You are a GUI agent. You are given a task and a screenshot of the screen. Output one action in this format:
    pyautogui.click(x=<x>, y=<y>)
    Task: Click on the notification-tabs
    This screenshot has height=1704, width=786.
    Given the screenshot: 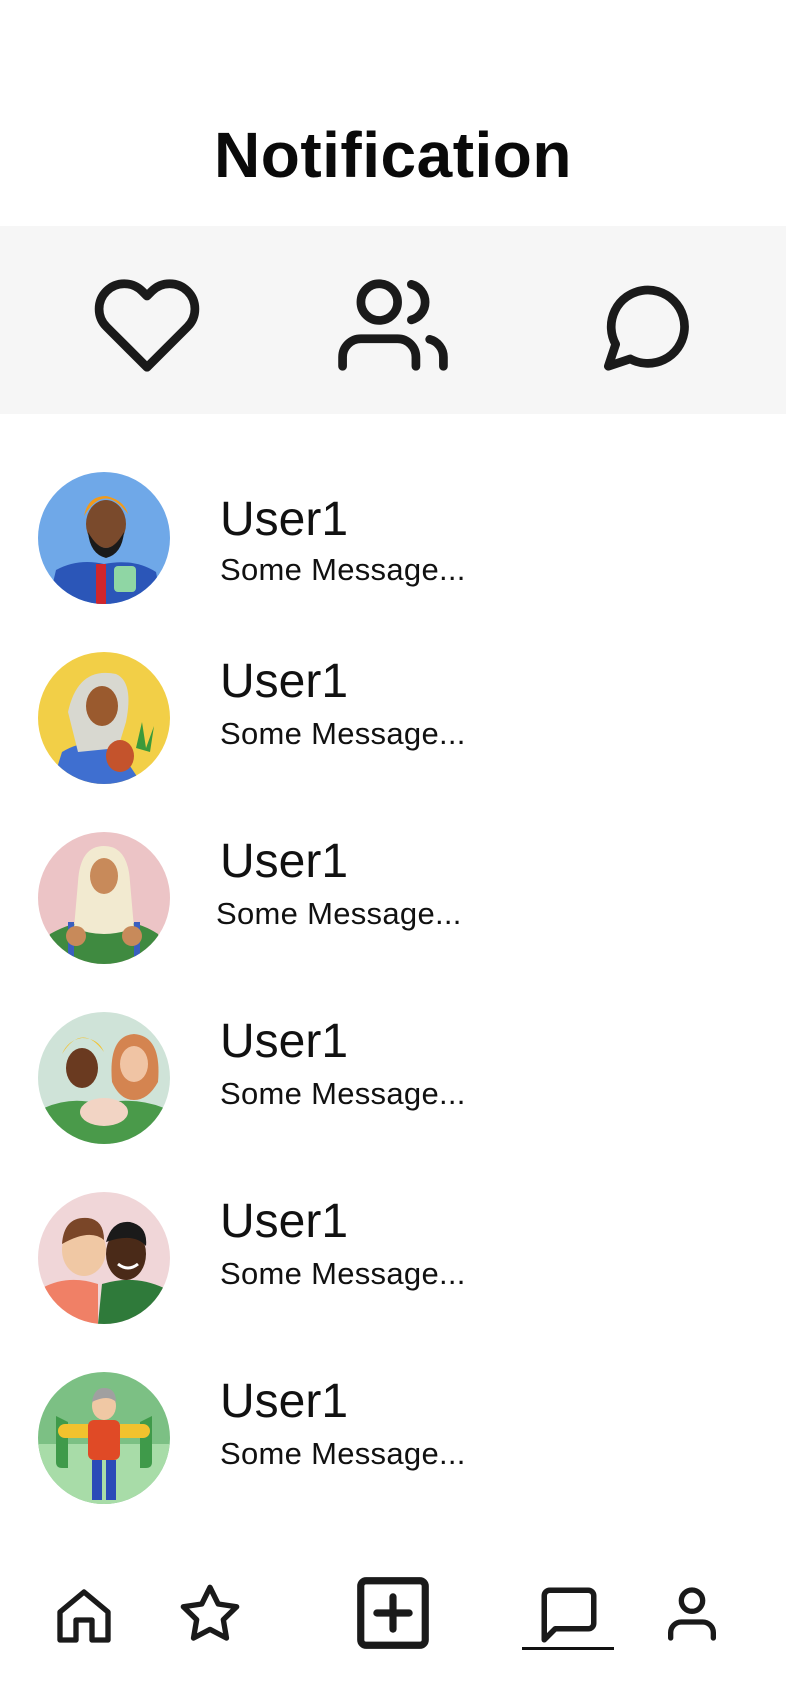 What is the action you would take?
    pyautogui.click(x=393, y=320)
    